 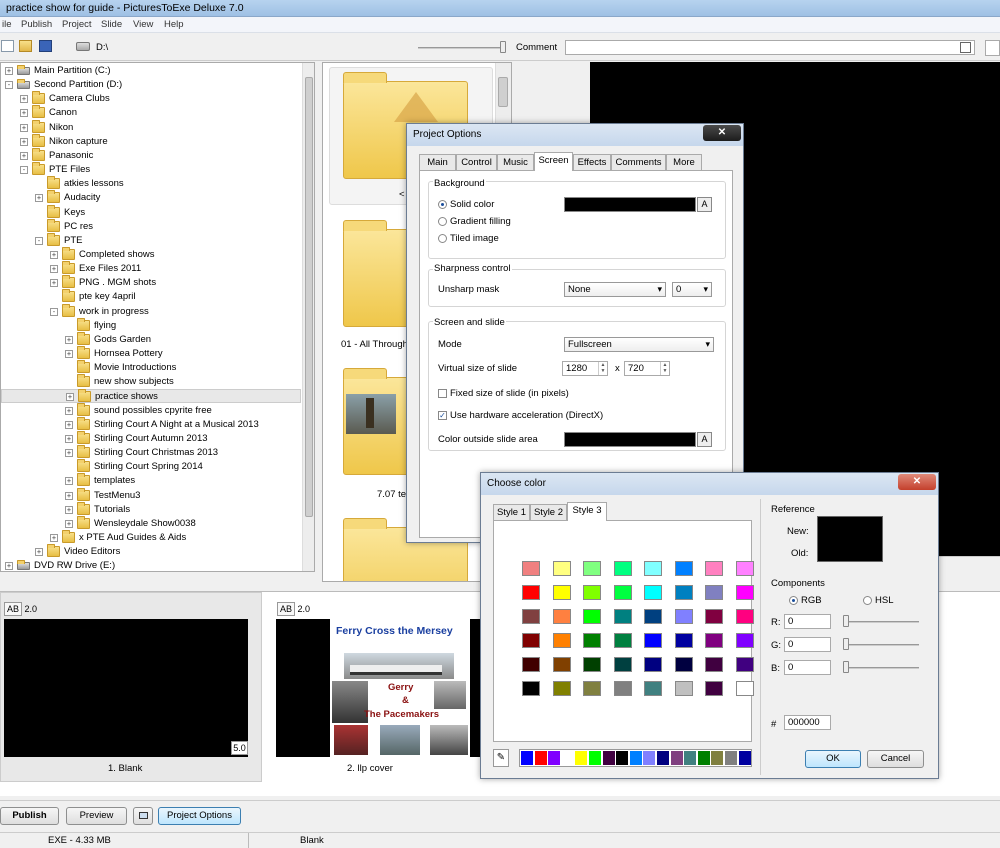 I want to click on virtual-width-spinner: ▲ ▼, so click(x=602, y=368).